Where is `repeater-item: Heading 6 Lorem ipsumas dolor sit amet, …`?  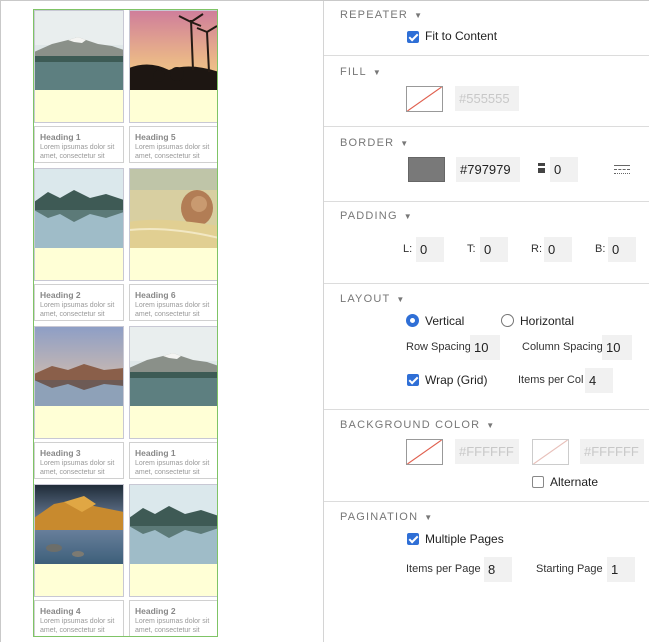
repeater-item: Heading 6 Lorem ipsumas dolor sit amet, … is located at coordinates (173, 244).